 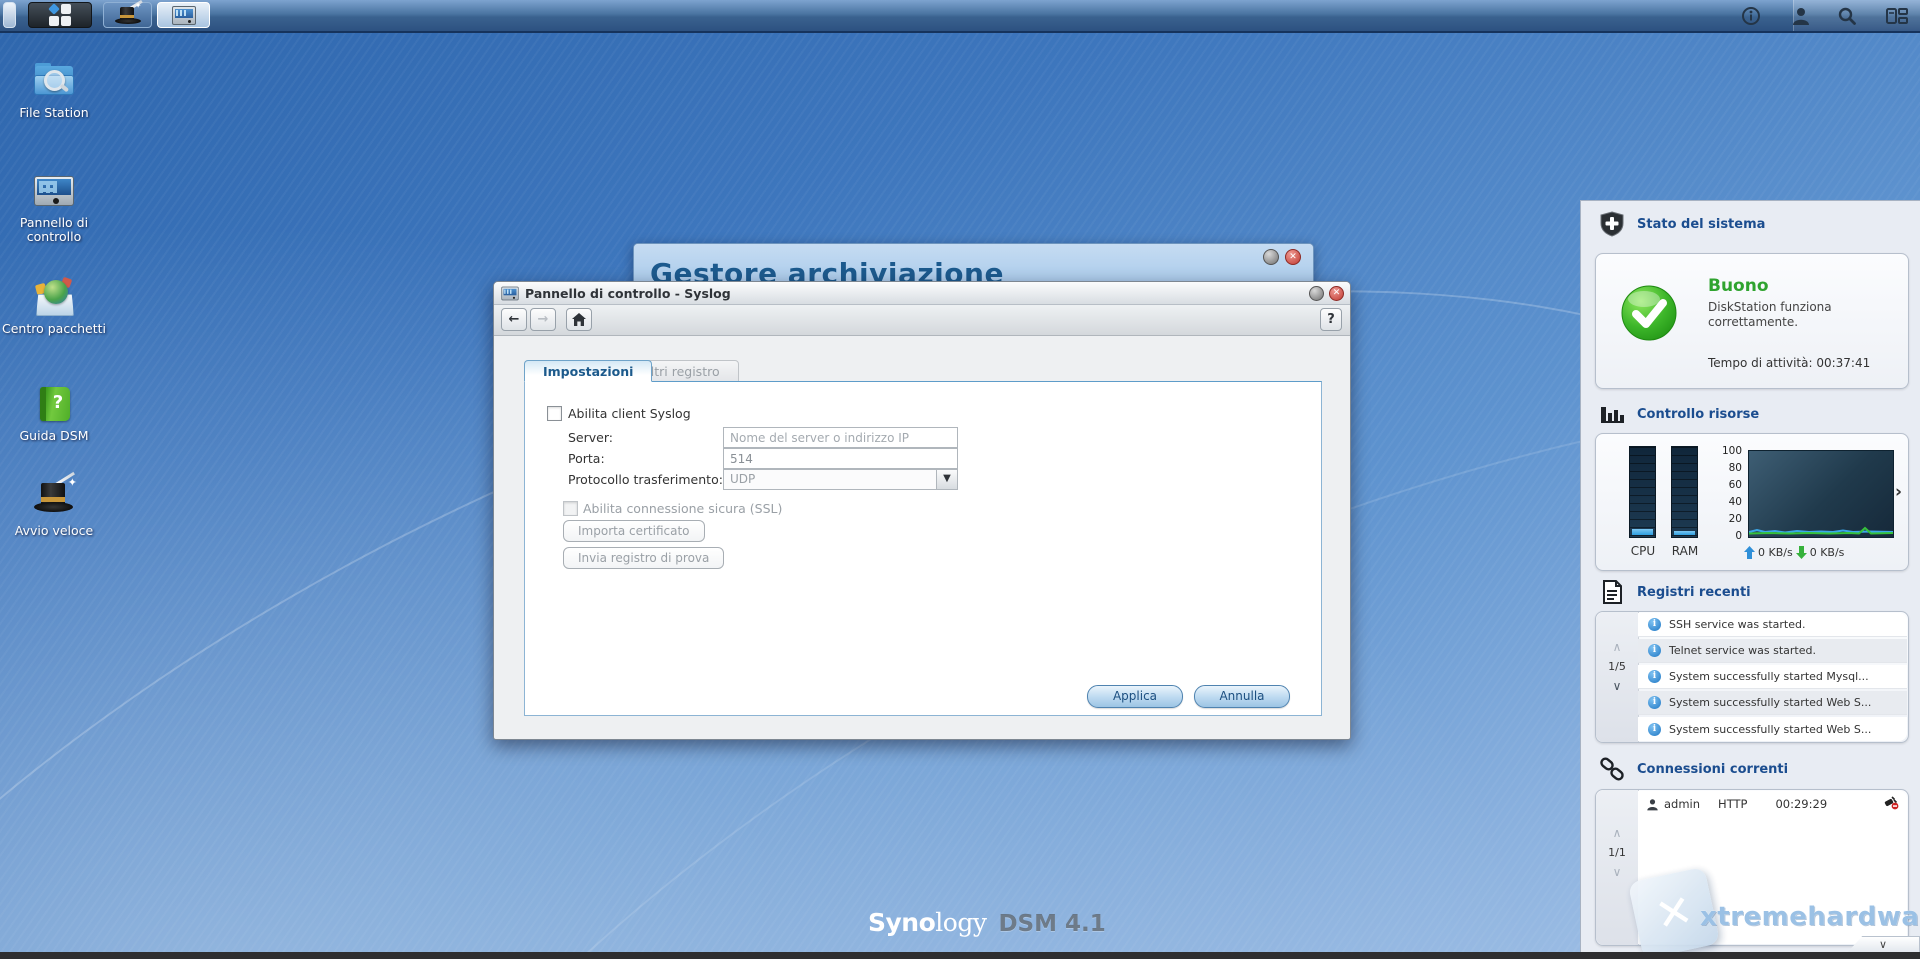 I want to click on back-button: ←, so click(x=514, y=319).